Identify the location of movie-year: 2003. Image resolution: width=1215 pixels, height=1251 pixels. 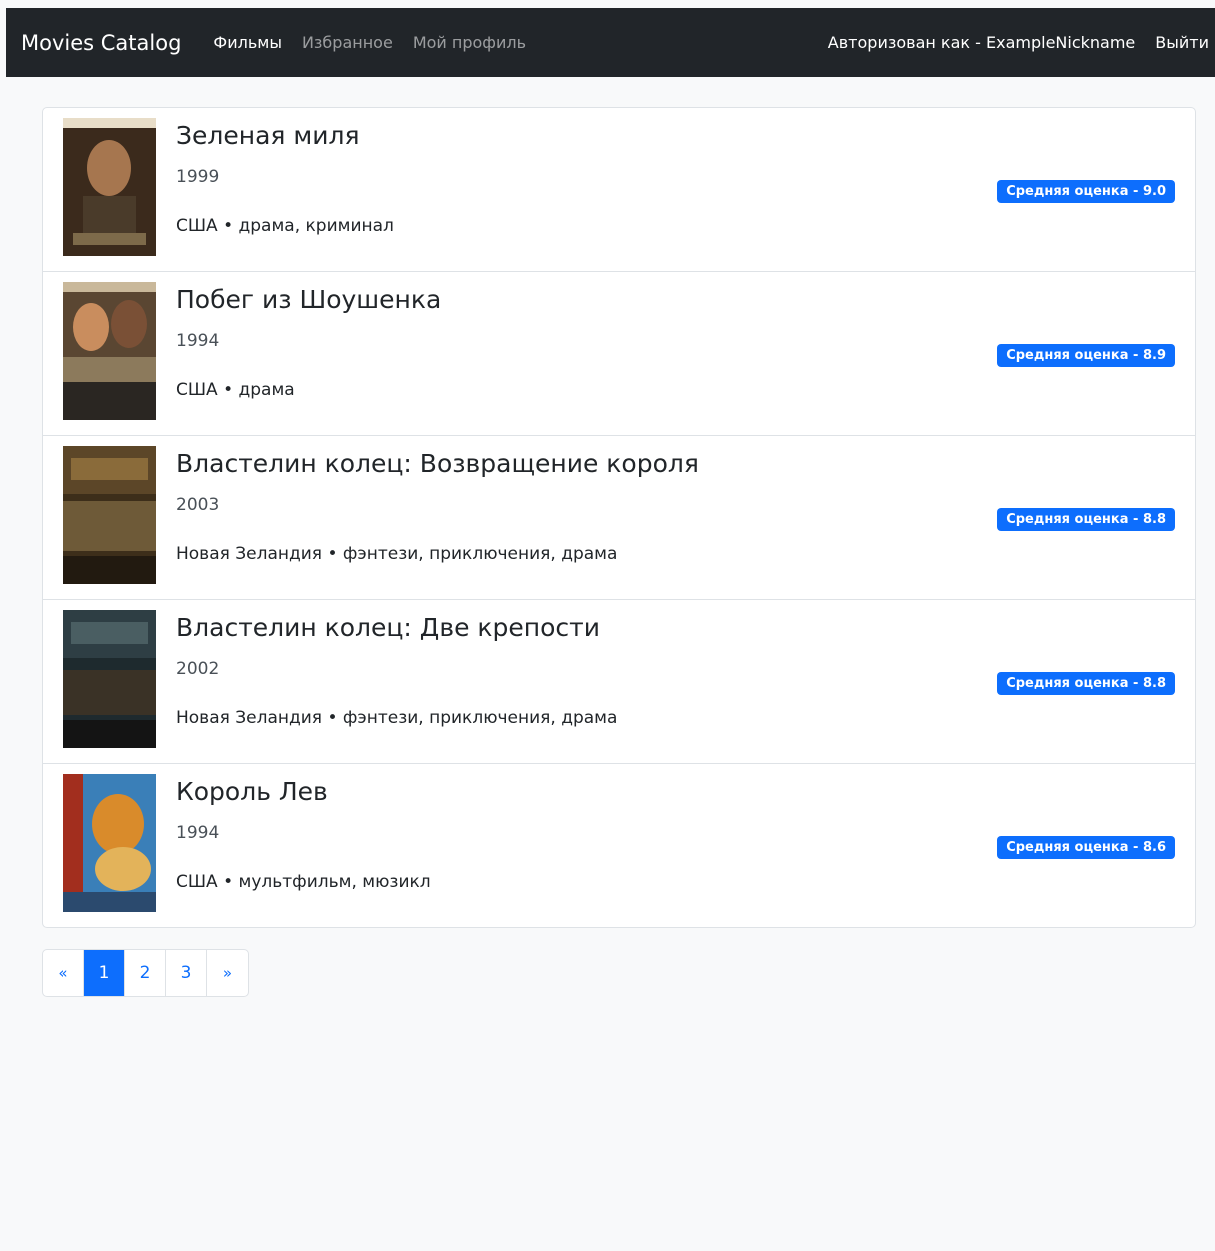
(198, 505).